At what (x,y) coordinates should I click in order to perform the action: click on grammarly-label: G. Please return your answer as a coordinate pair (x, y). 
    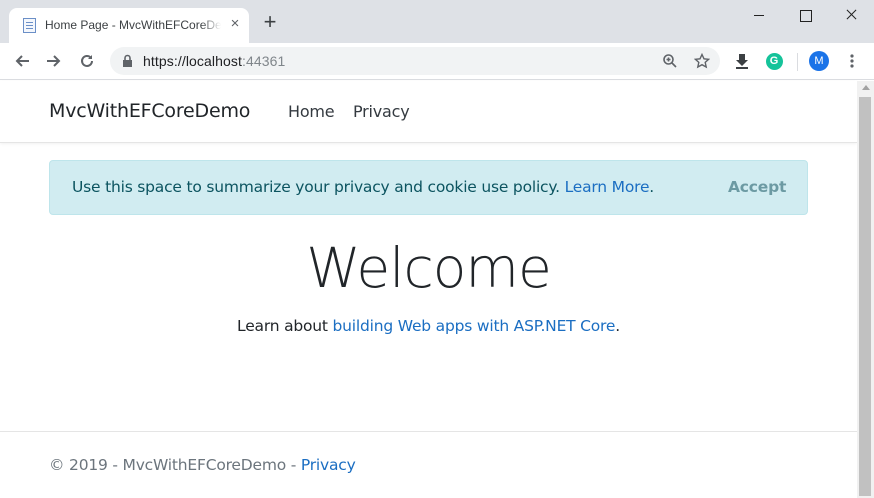
    Looking at the image, I should click on (774, 61).